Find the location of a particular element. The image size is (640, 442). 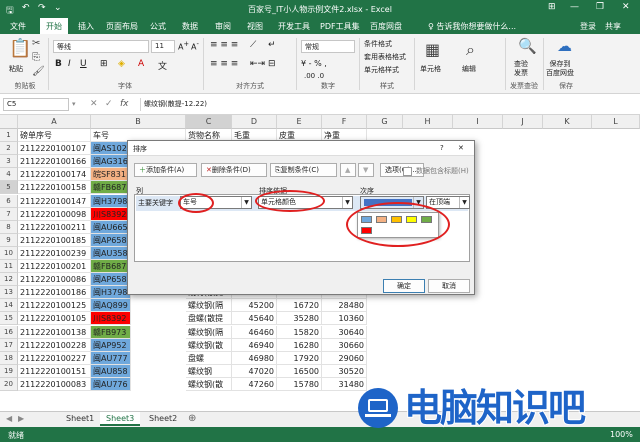

save-to-baidu-button: 保存到 百度网盘 is located at coordinates (560, 69).